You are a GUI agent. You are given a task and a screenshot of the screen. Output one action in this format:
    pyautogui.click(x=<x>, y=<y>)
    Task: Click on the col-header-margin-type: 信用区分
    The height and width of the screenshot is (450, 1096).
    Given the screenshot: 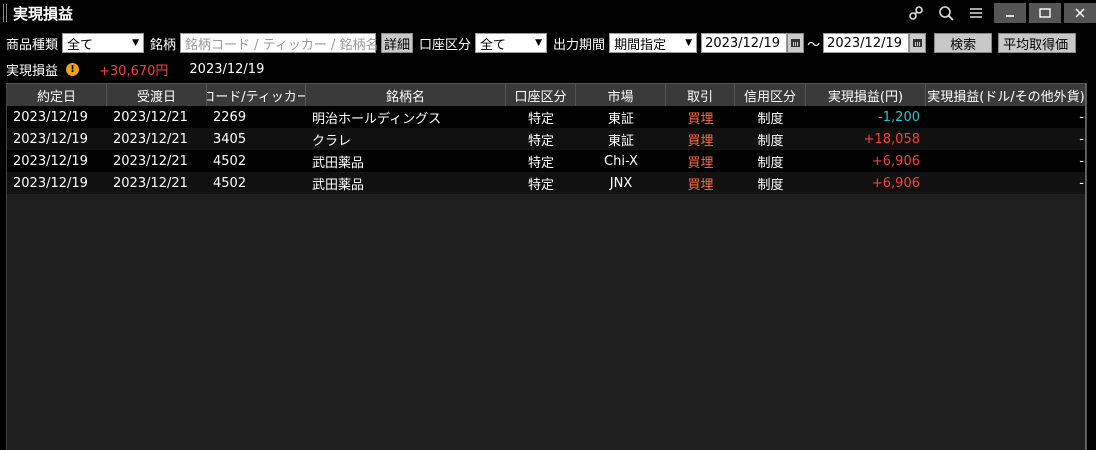 What is the action you would take?
    pyautogui.click(x=770, y=95)
    